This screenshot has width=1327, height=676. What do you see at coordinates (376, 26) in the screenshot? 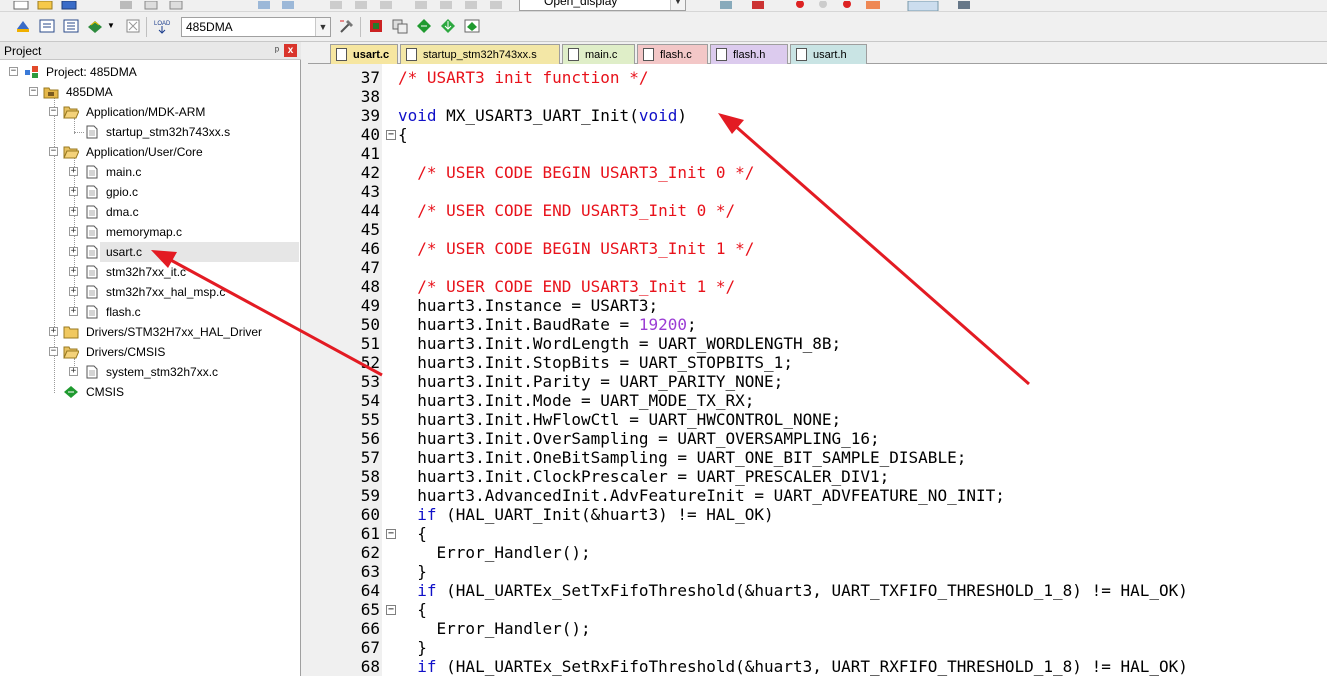
I see `file-extensions-icon` at bounding box center [376, 26].